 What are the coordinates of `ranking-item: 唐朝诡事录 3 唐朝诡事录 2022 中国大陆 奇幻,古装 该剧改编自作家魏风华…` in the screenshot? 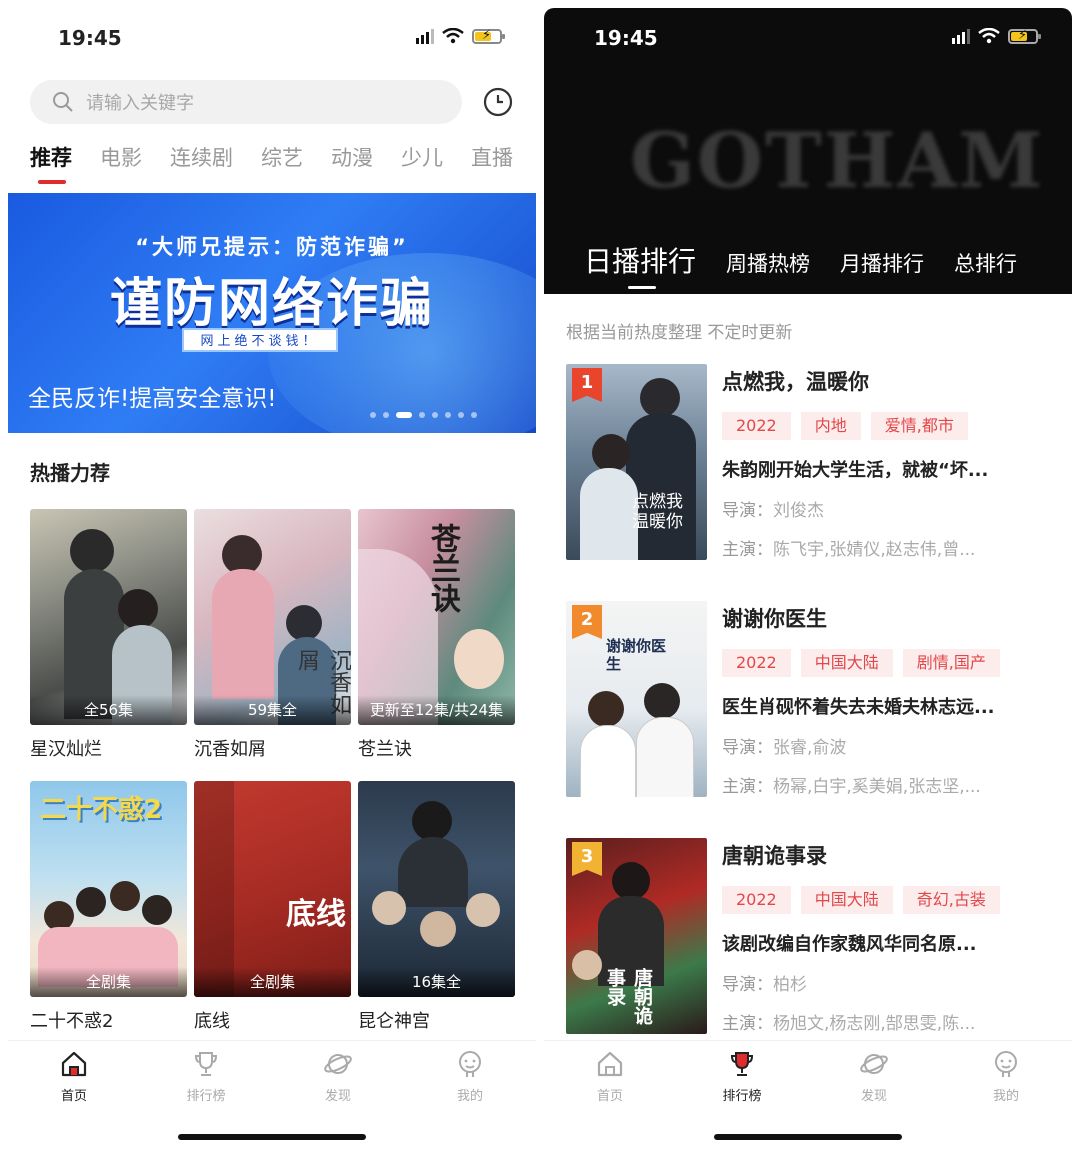 It's located at (816, 936).